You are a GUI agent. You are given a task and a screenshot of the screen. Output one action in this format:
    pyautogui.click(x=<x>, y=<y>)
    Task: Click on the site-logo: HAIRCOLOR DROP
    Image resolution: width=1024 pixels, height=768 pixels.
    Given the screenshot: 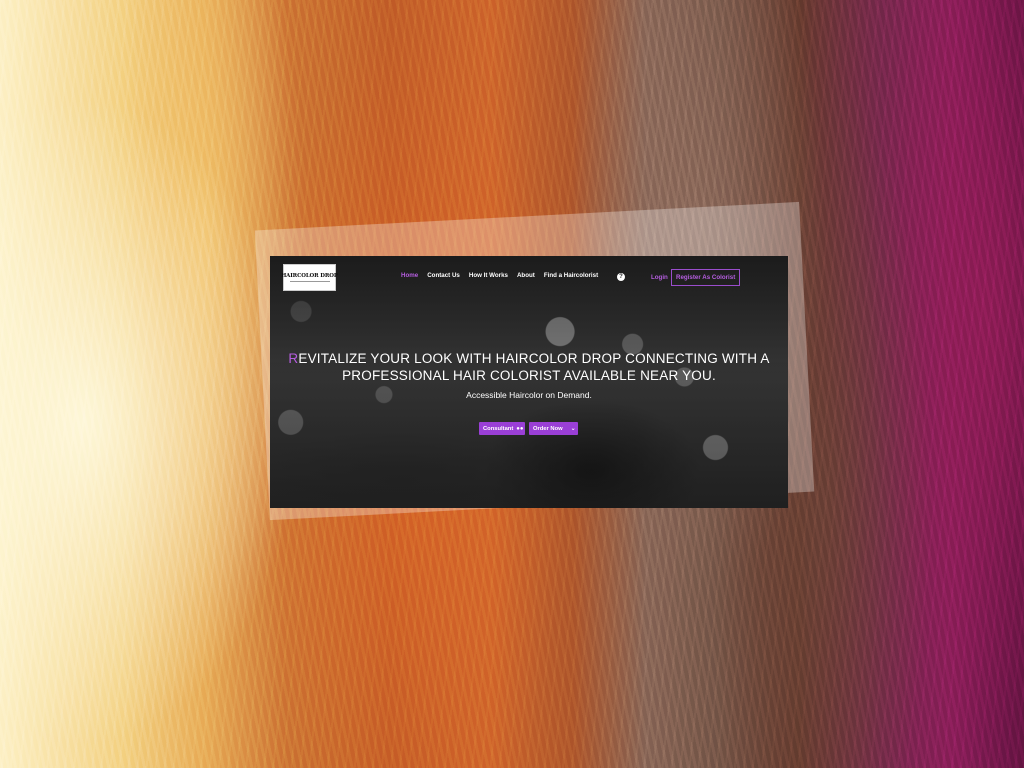 What is the action you would take?
    pyautogui.click(x=309, y=277)
    